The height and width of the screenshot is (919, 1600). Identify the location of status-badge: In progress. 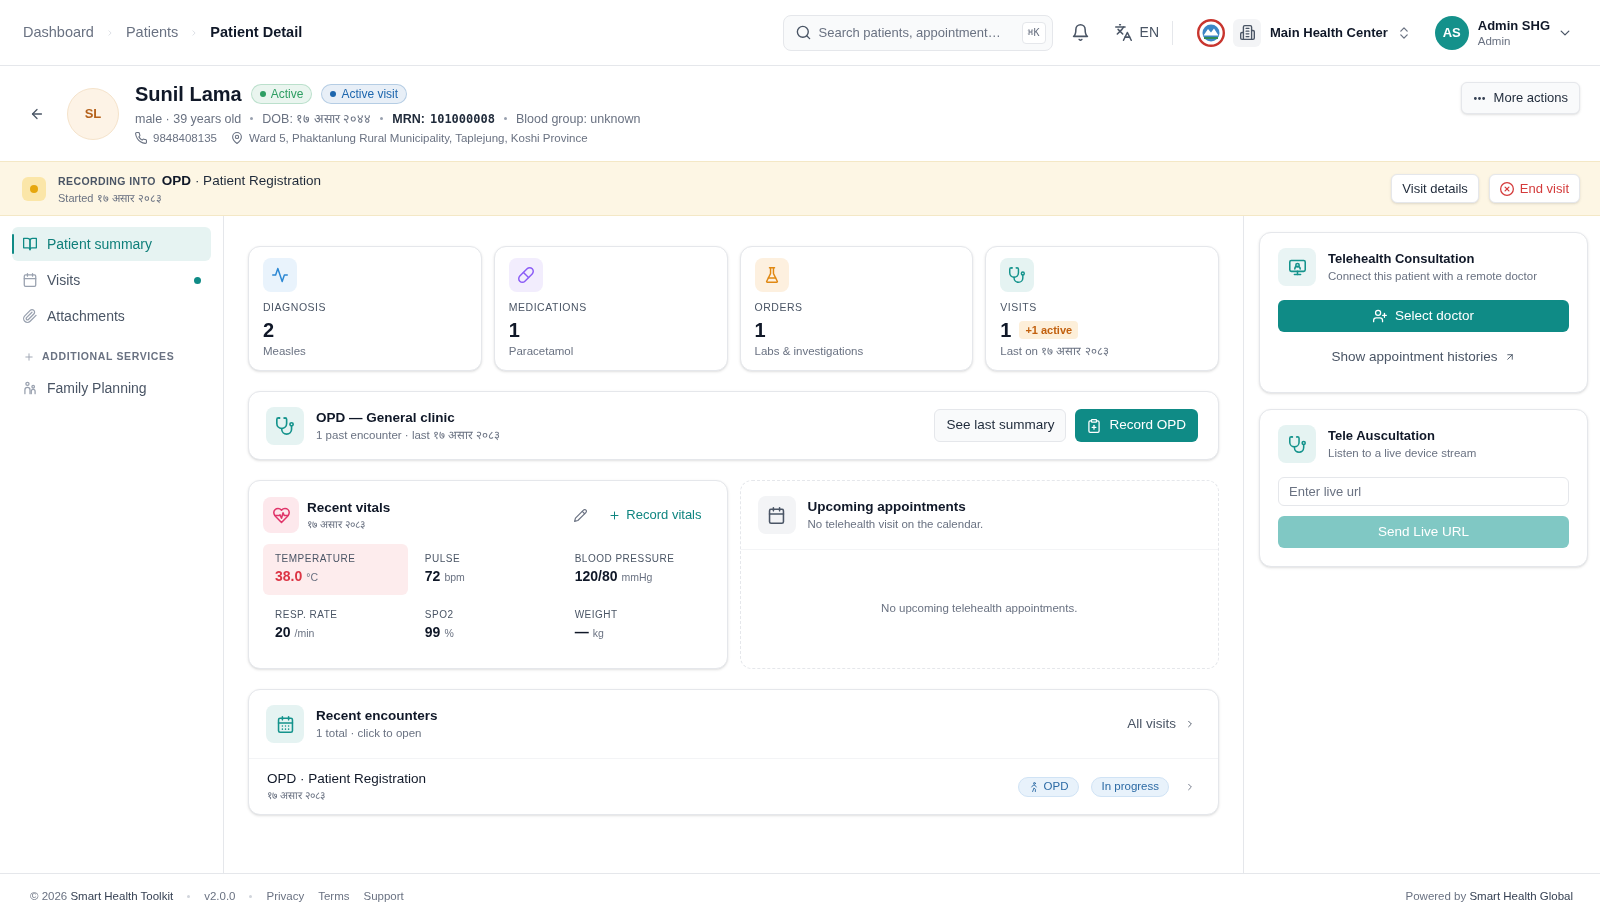
(1130, 786).